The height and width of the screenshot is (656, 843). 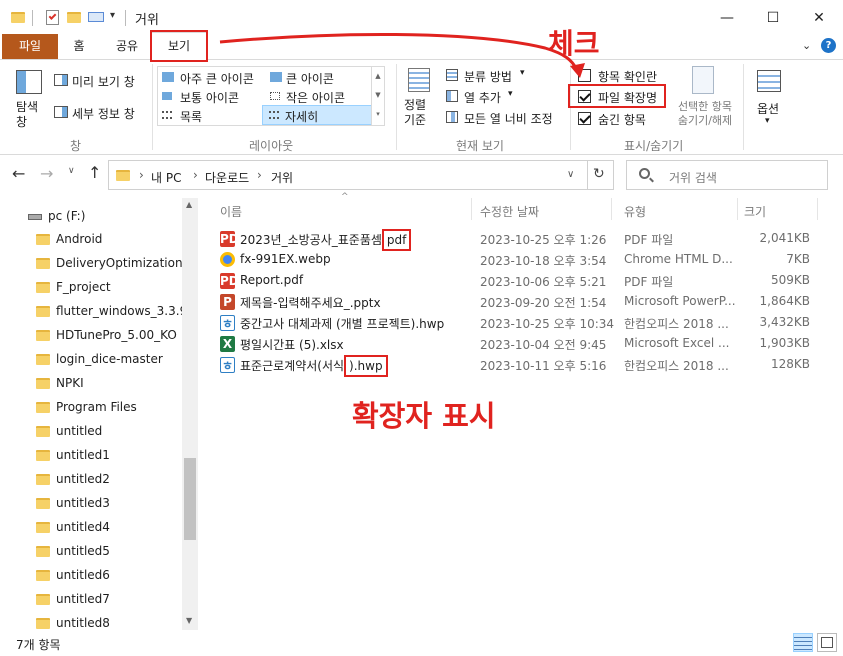 I want to click on sidebar-item-label: login_dice-master, so click(x=109, y=359).